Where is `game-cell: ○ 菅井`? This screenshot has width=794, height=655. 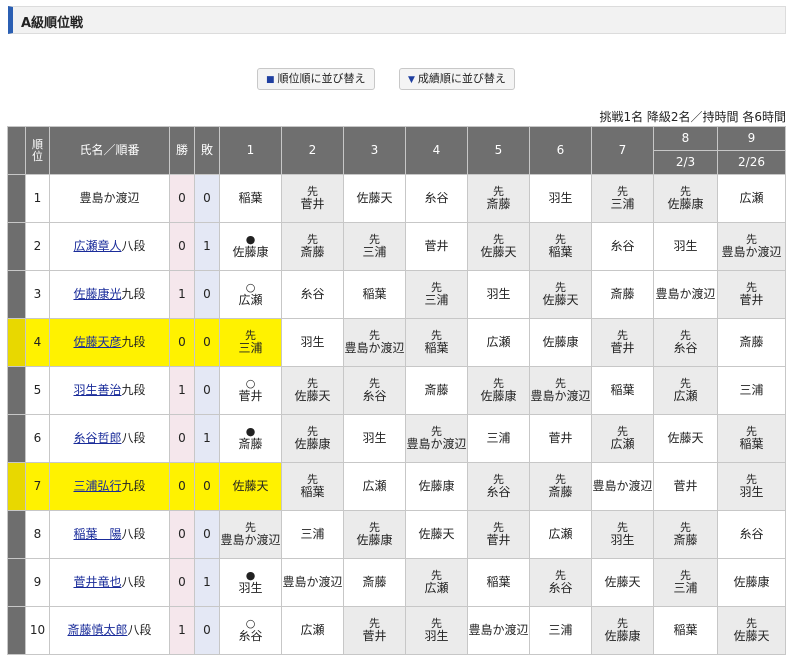
game-cell: ○ 菅井 is located at coordinates (250, 390).